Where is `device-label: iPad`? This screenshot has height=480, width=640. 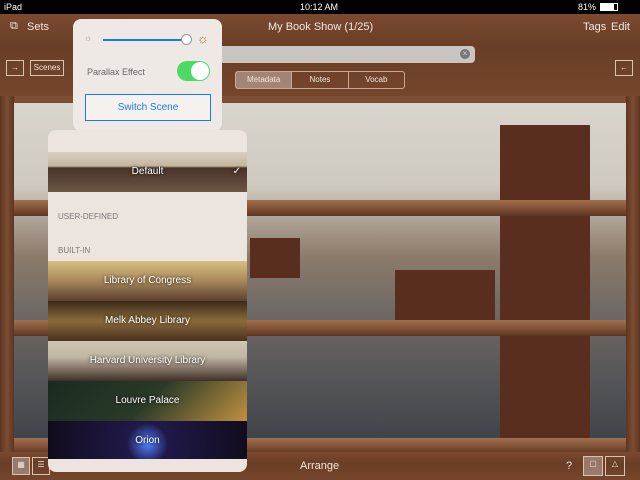
device-label: iPad is located at coordinates (13, 7).